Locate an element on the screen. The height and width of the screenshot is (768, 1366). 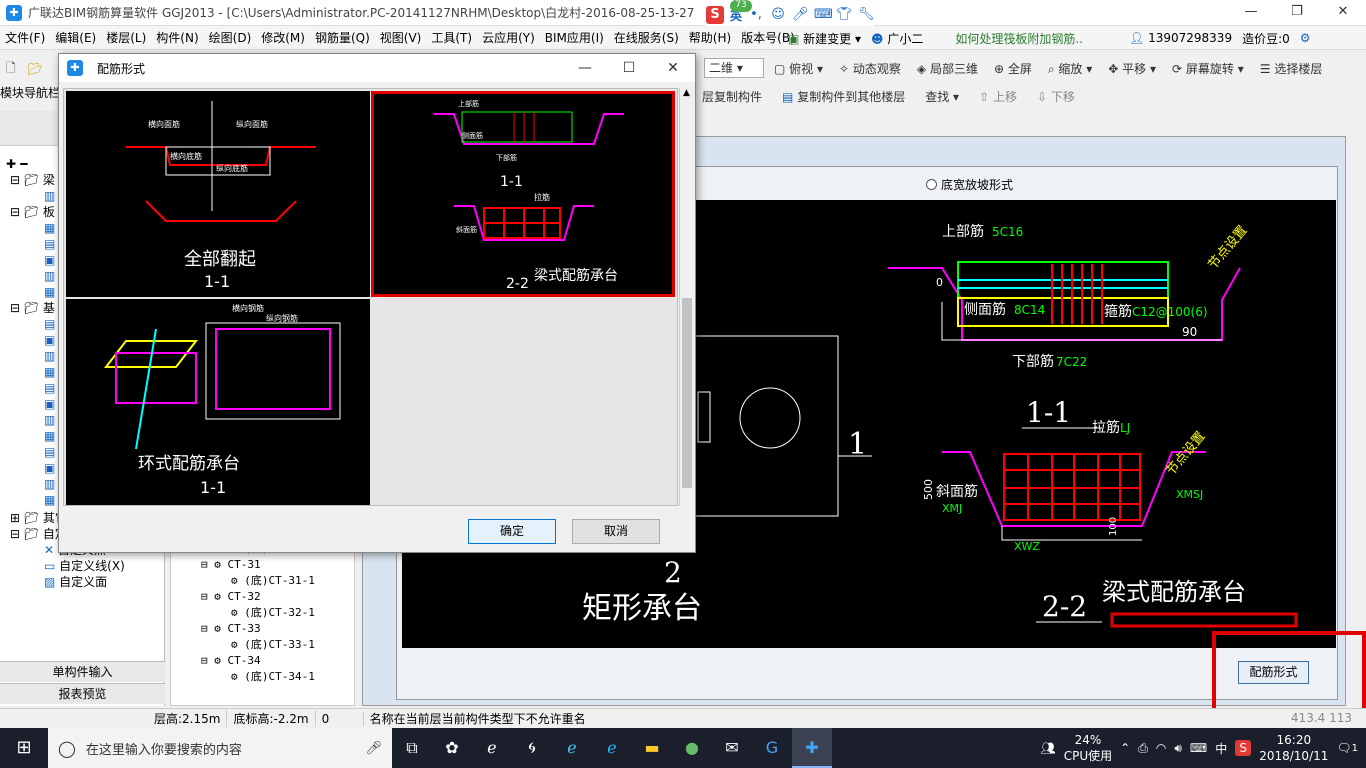
dialog-scrollbar: ▲ is located at coordinates (686, 297).